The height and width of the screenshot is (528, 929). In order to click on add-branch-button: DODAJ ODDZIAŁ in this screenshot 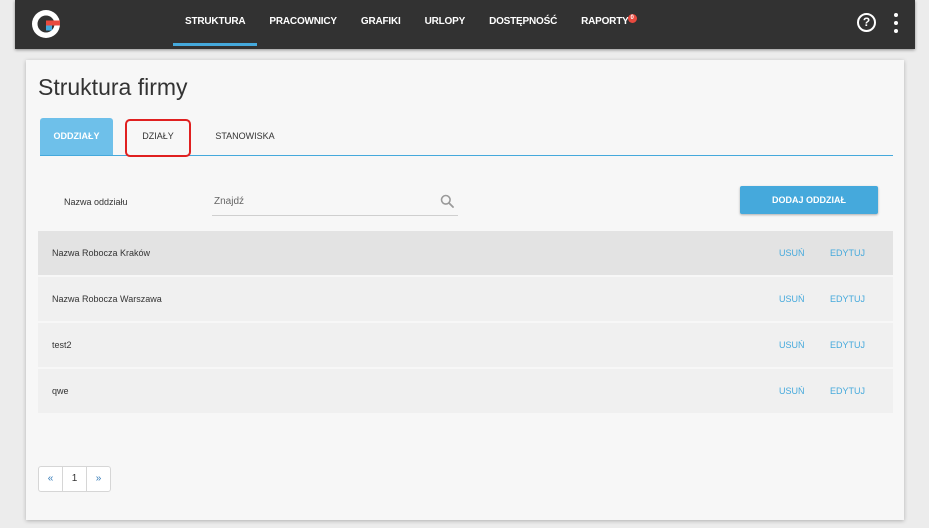, I will do `click(809, 200)`.